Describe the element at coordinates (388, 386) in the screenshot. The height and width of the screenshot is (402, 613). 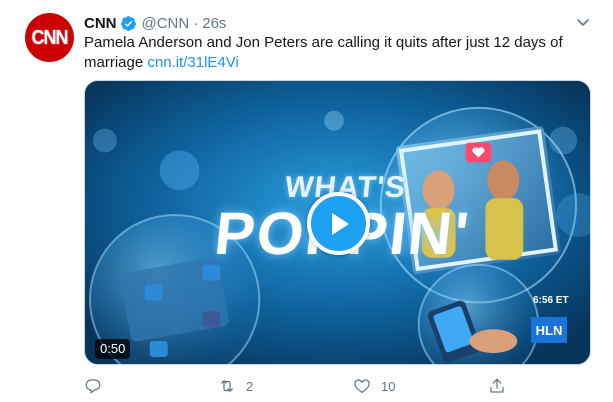
I see `like-count: 10` at that location.